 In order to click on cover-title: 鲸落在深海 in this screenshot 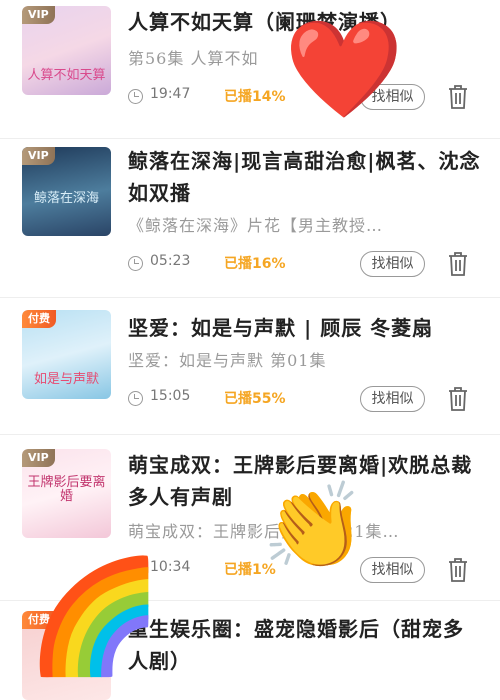, I will do `click(66, 198)`.